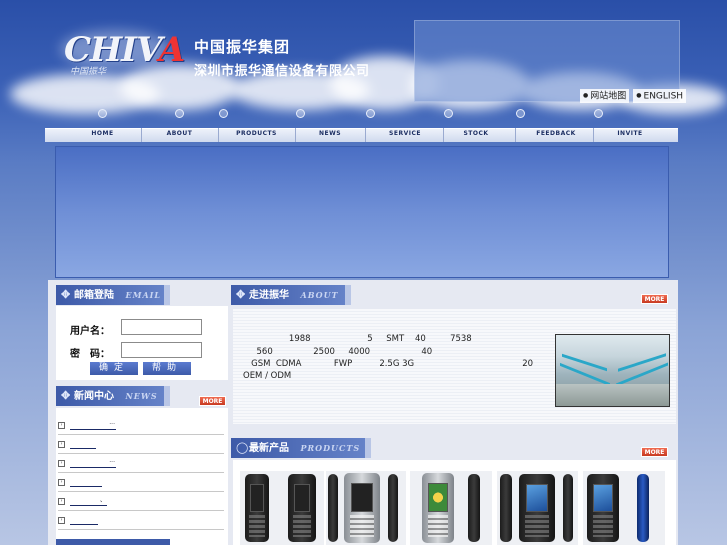 The image size is (727, 545). Describe the element at coordinates (388, 364) in the screenshot. I see `about-text-line: GSM CDMA FWP 2.5G 3G 20` at that location.